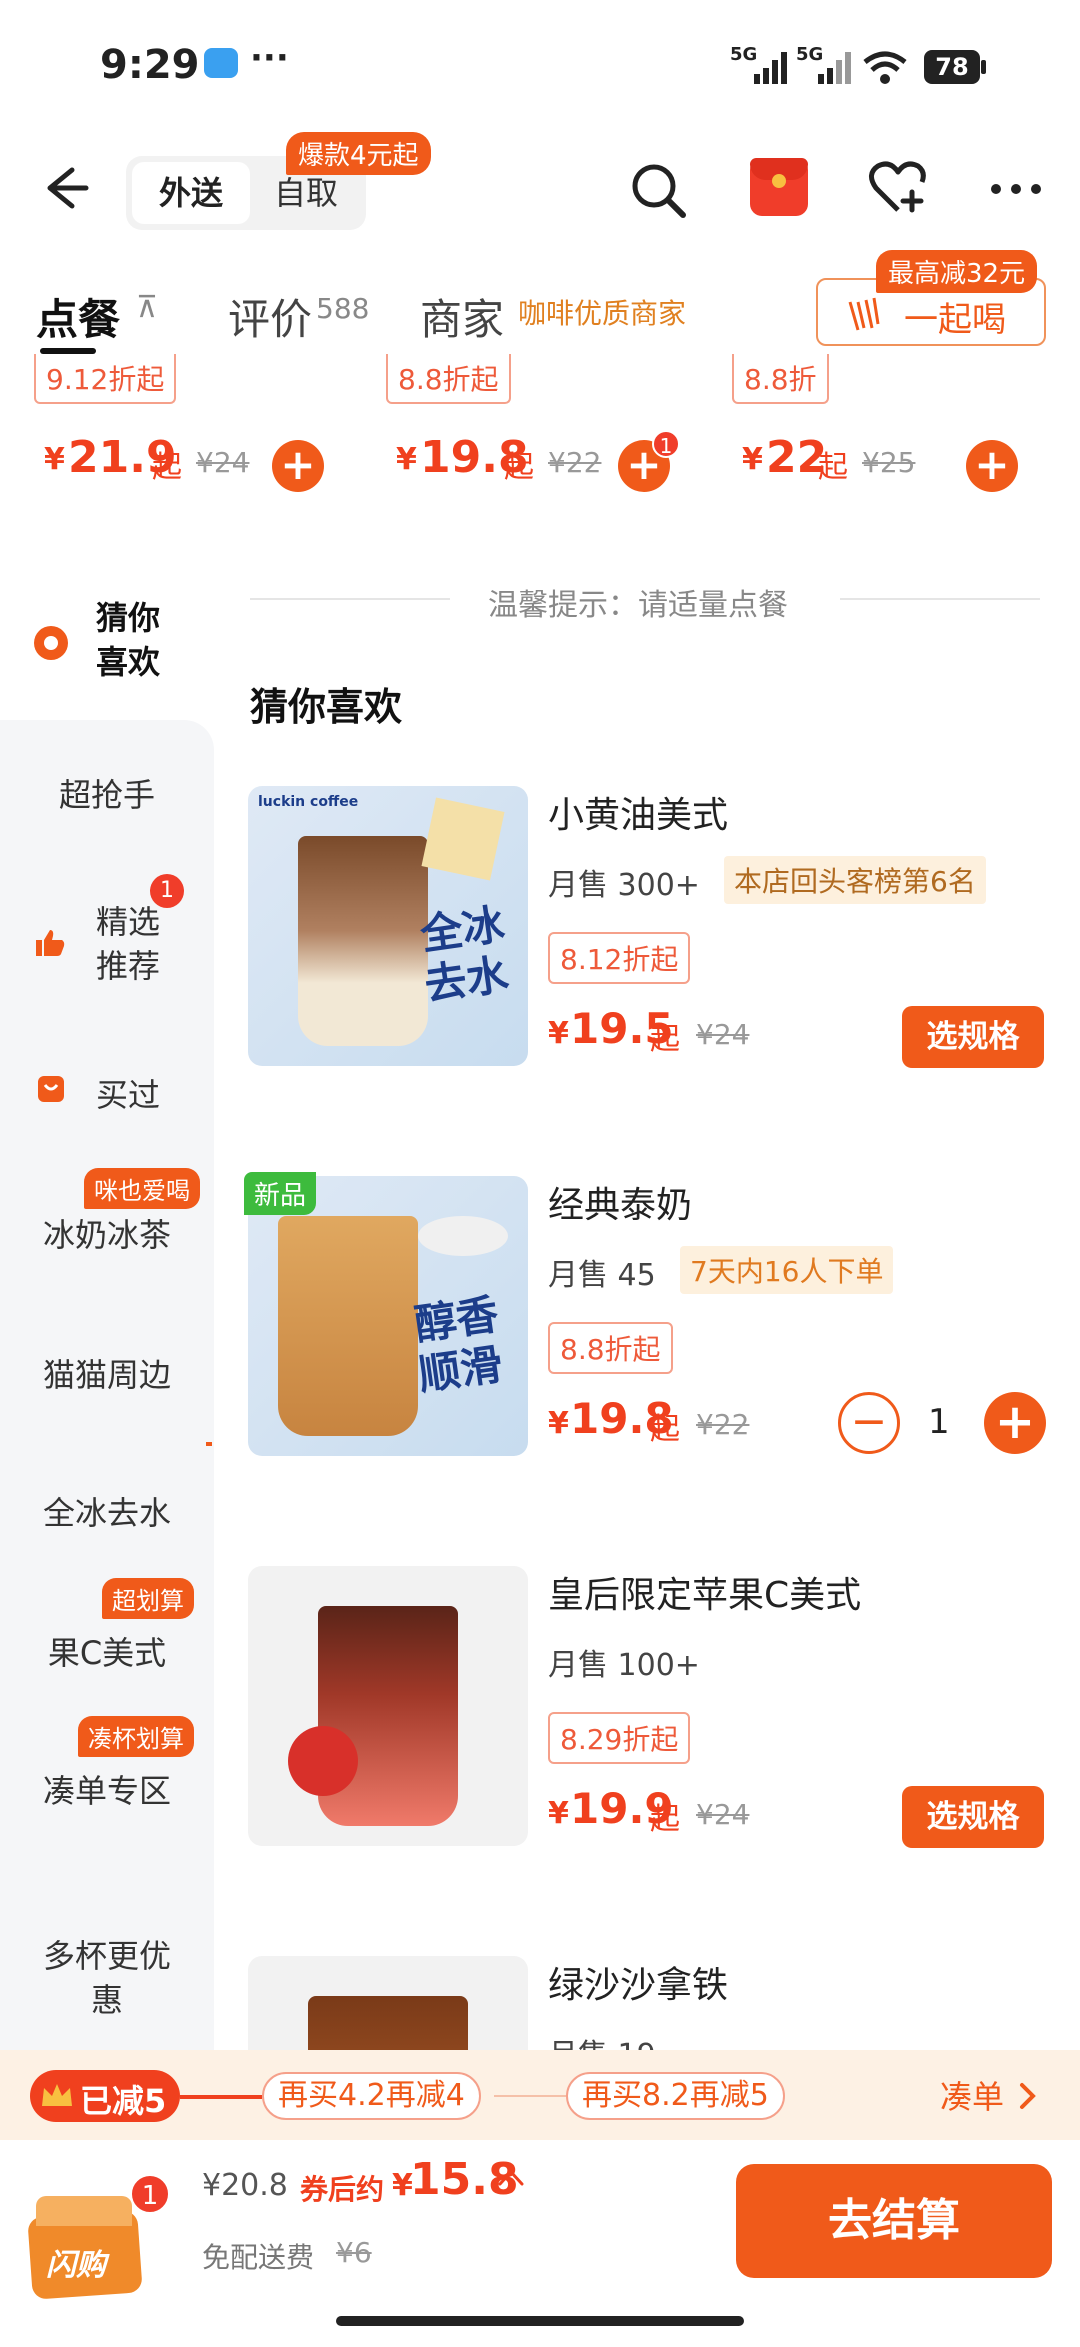  What do you see at coordinates (779, 187) in the screenshot?
I see `red-packet-icon` at bounding box center [779, 187].